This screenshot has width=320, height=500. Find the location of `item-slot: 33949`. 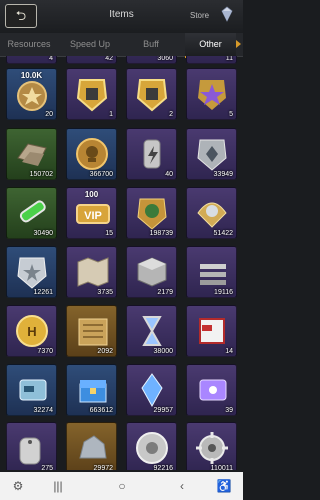

item-slot: 33949 is located at coordinates (211, 154).